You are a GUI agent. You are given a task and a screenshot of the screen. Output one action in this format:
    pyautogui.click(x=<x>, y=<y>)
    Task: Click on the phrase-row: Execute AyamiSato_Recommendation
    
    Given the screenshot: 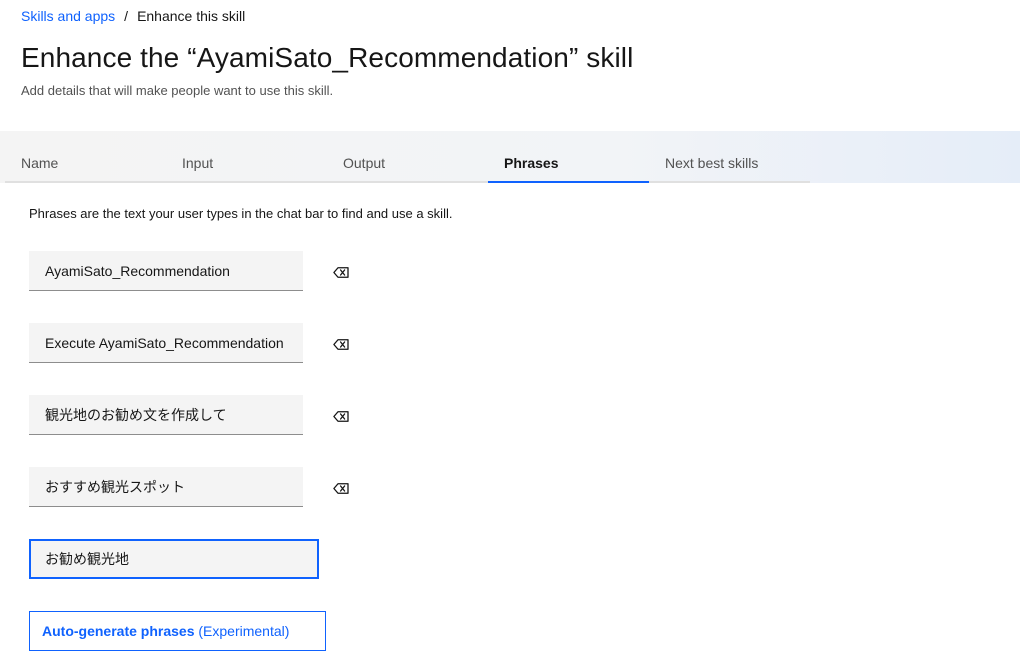 What is the action you would take?
    pyautogui.click(x=194, y=343)
    